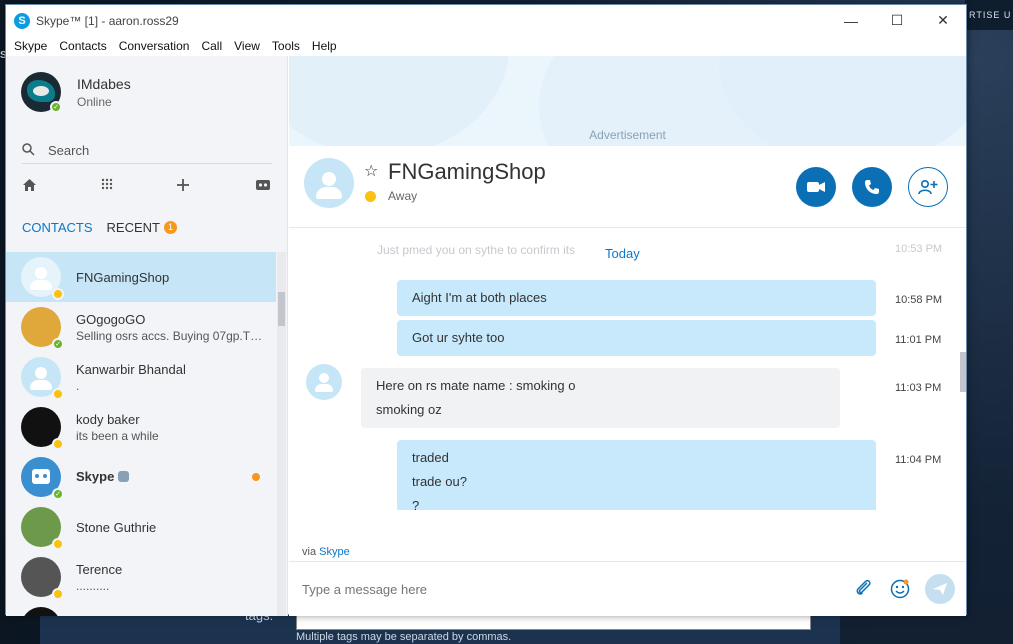 Image resolution: width=1013 pixels, height=644 pixels. Describe the element at coordinates (636, 298) in the screenshot. I see `message-bubble: Aight I'm at both places` at that location.